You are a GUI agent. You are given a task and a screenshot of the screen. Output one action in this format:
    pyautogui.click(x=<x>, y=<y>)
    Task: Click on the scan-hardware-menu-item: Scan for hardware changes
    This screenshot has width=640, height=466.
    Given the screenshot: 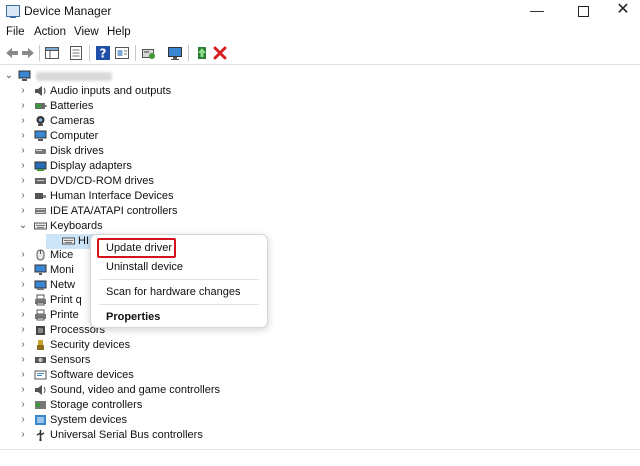 What is the action you would take?
    pyautogui.click(x=173, y=292)
    